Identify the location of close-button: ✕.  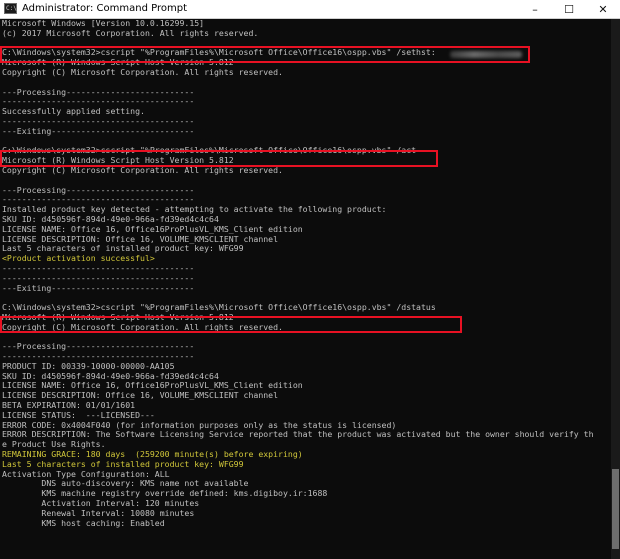
(603, 9).